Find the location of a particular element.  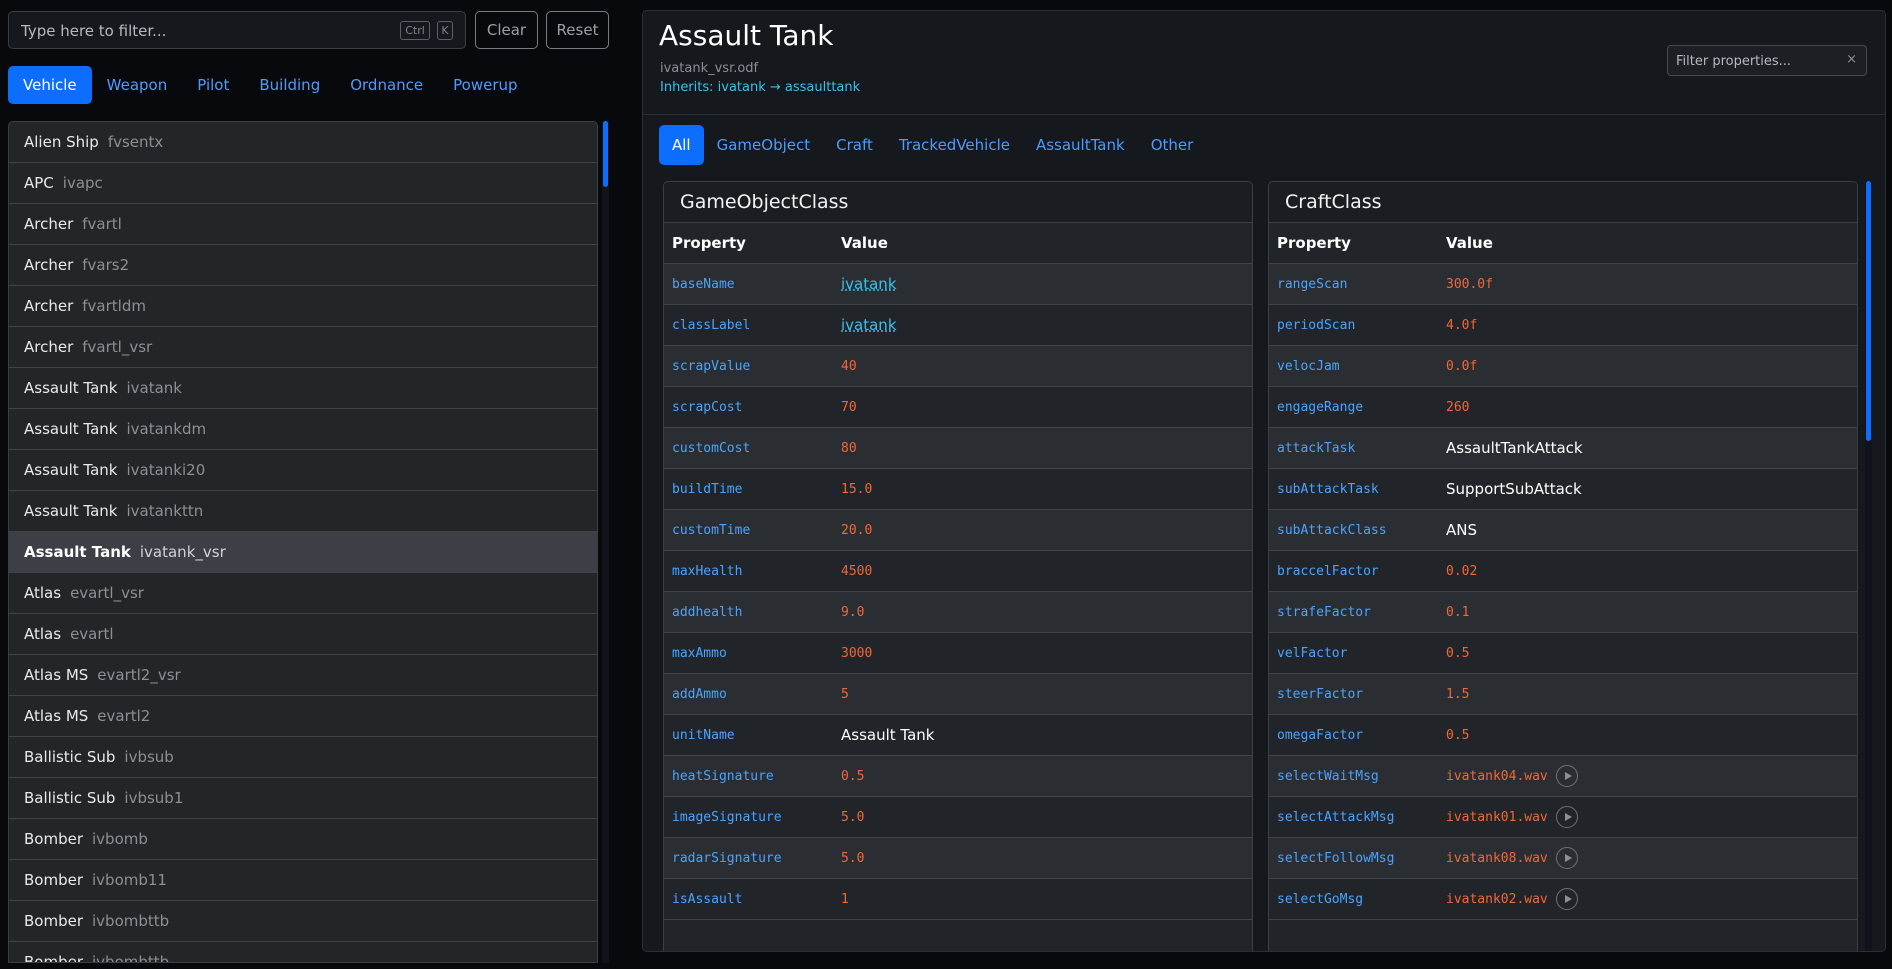

item-code: fvsentx is located at coordinates (135, 142).